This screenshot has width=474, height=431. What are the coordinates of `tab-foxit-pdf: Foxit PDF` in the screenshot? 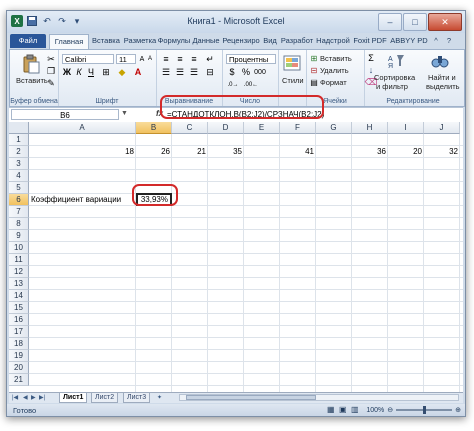 It's located at (370, 41).